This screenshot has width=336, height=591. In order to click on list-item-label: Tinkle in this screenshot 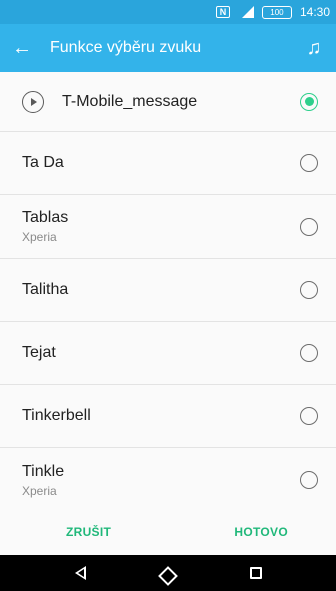, I will do `click(43, 471)`.